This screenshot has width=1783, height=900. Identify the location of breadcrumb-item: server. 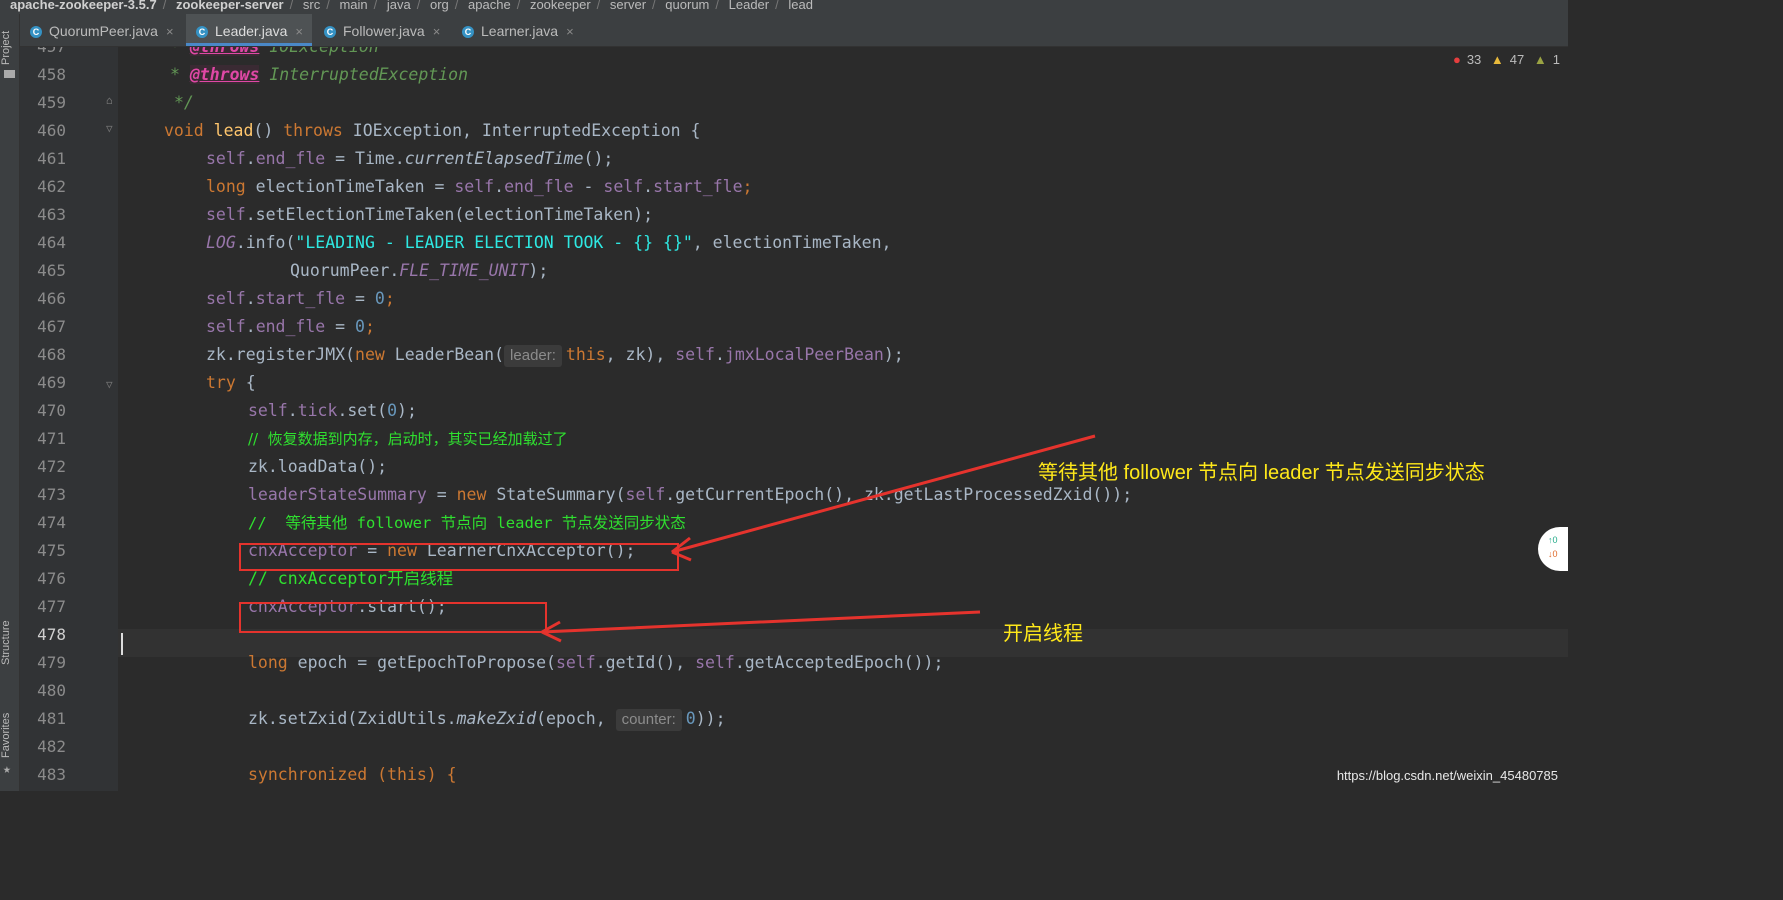
(628, 6).